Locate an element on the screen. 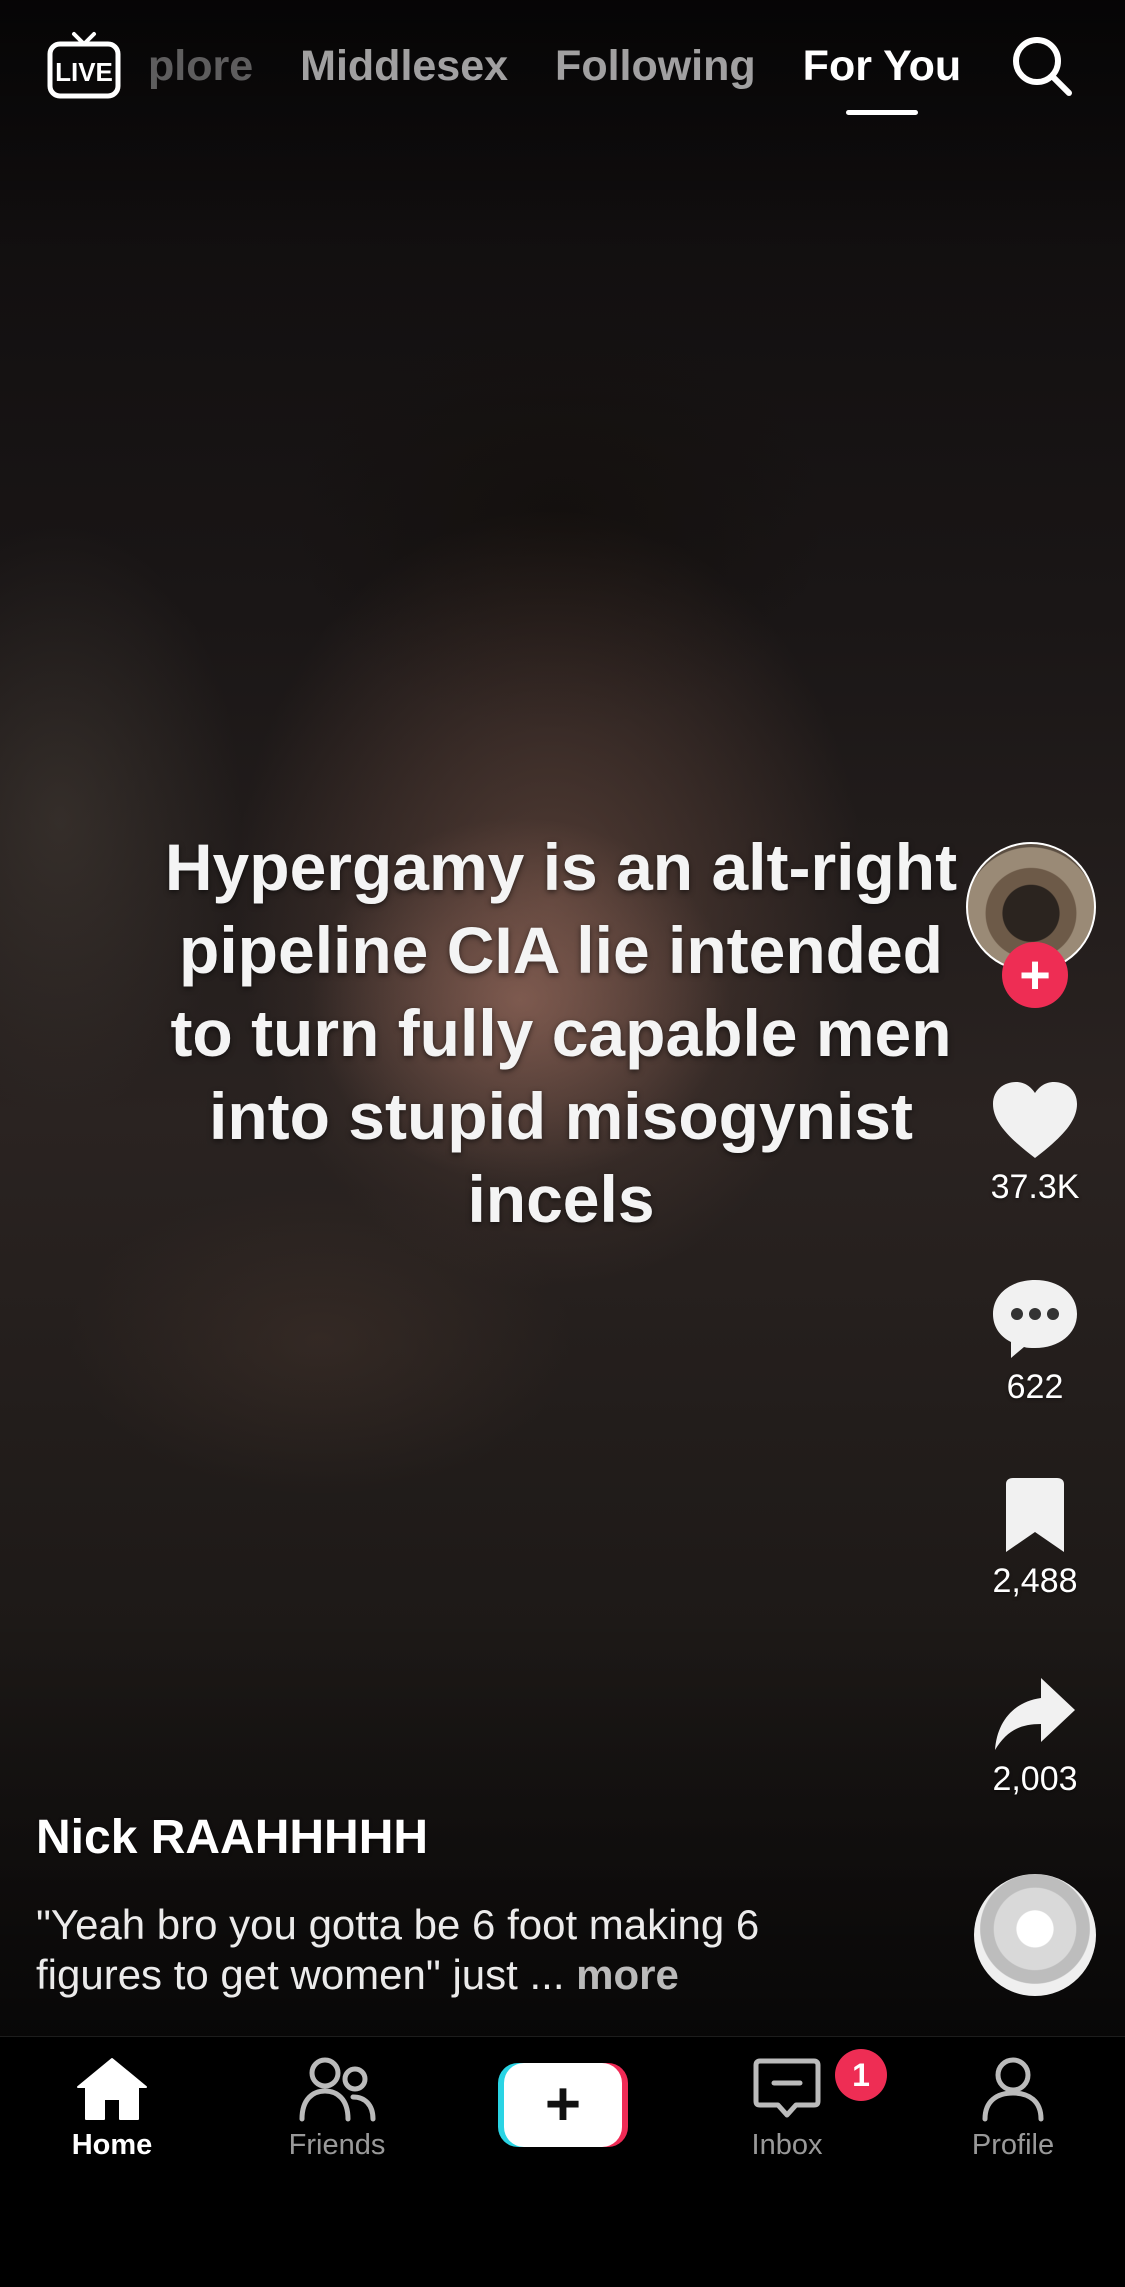 This screenshot has width=1125, height=2287. nav-home: Home is located at coordinates (112, 2108).